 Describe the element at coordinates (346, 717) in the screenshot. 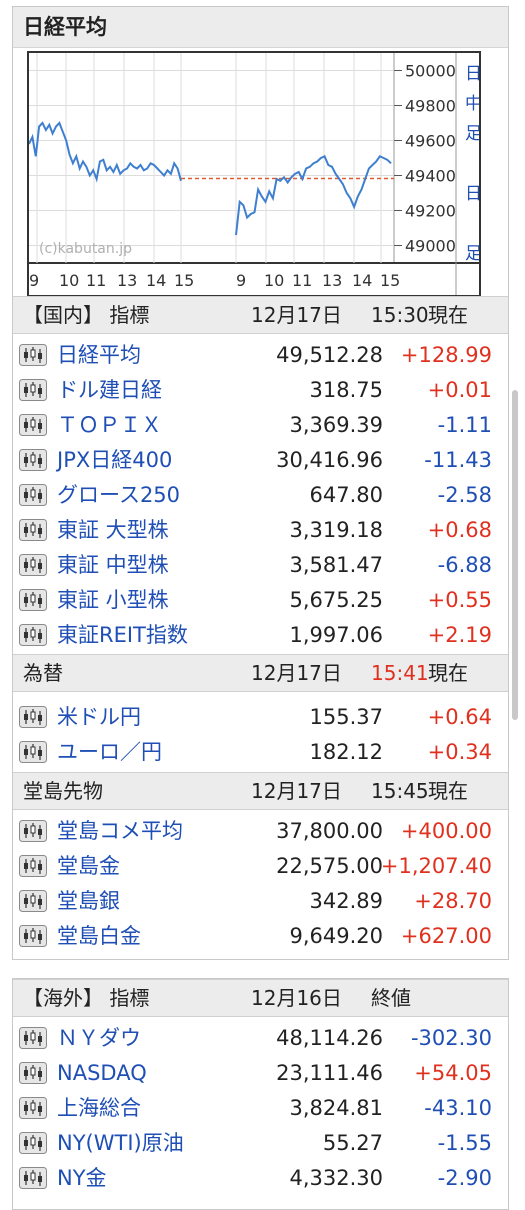

I see `quote-value: 155.37` at that location.